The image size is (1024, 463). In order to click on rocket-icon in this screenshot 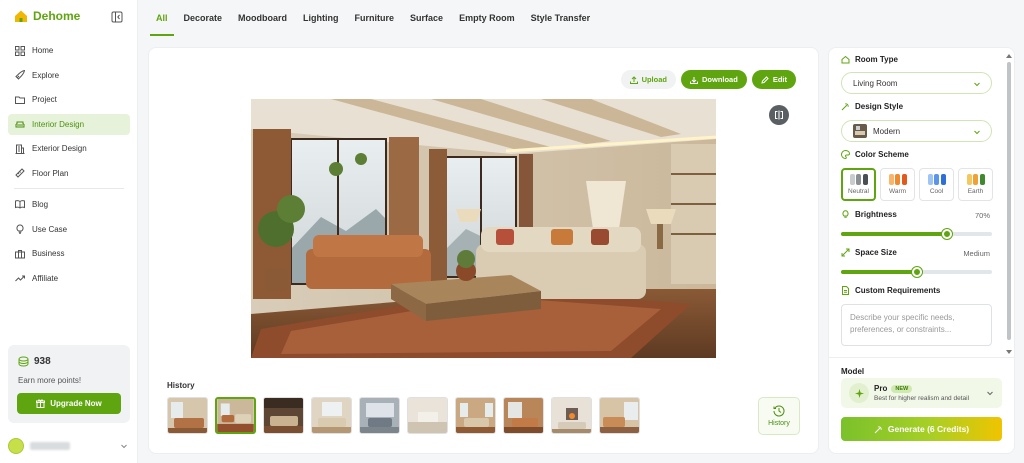, I will do `click(20, 75)`.